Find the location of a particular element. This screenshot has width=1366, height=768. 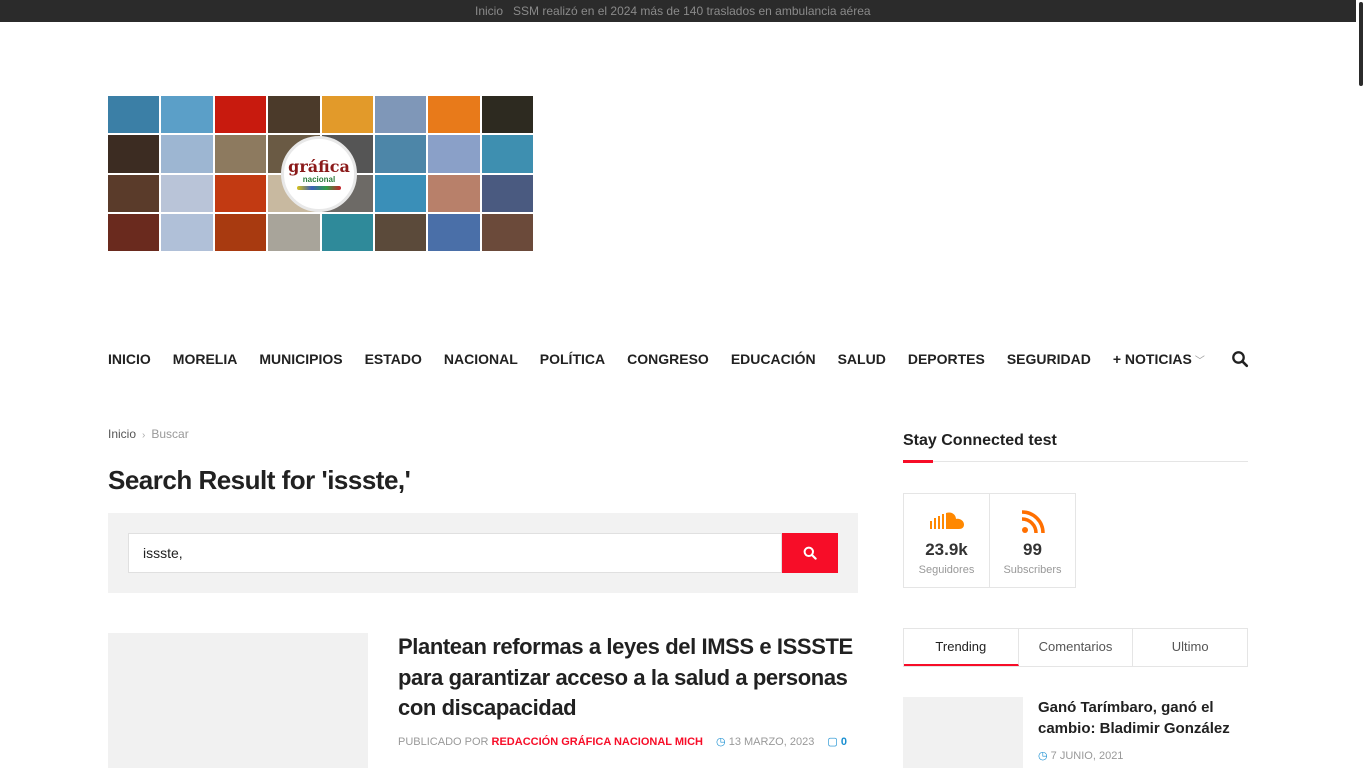

search-input is located at coordinates (455, 553).